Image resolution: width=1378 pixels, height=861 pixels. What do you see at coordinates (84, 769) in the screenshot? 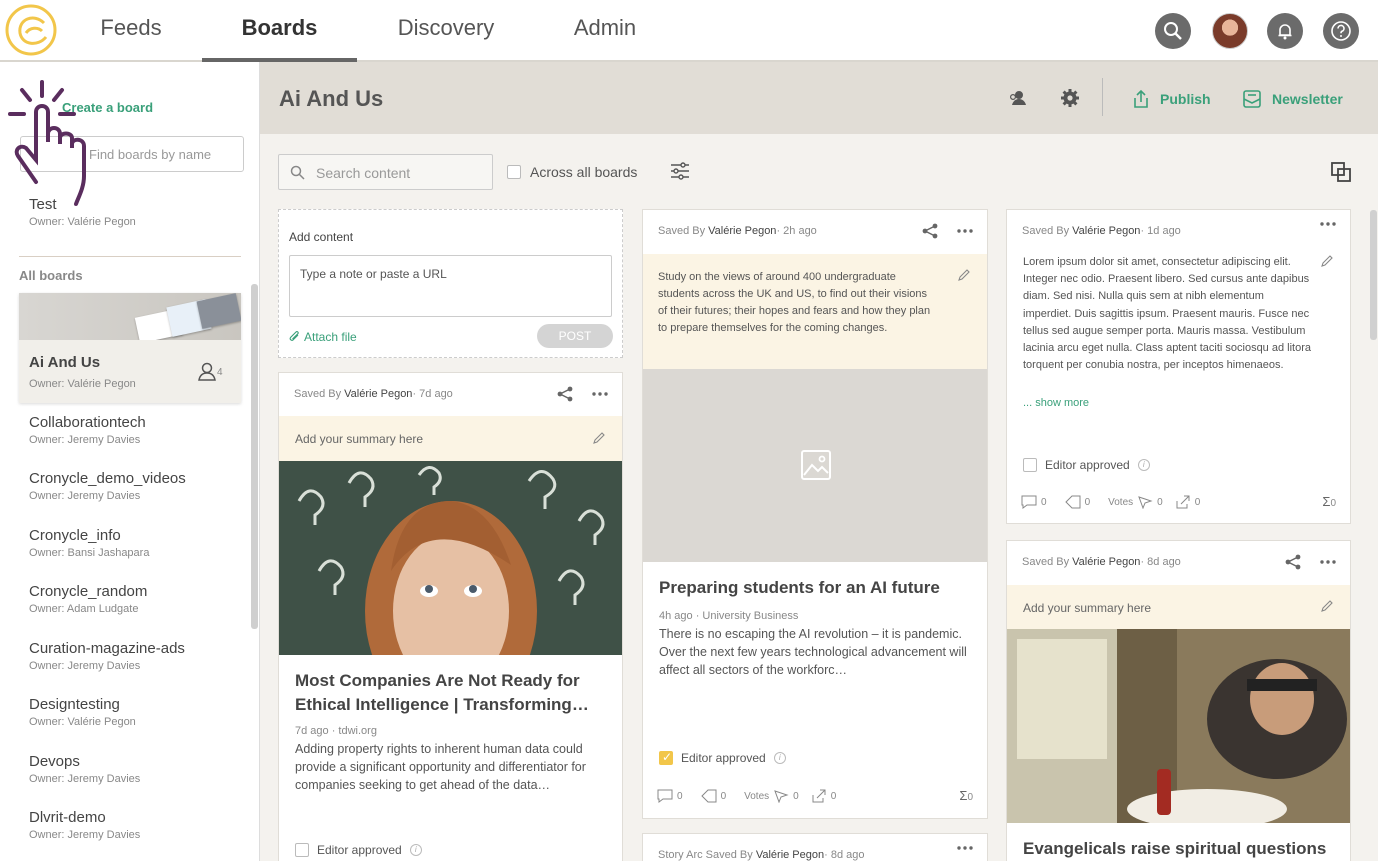
I see `sidebar-item-devops: Devops Owner: Jeremy Davies` at bounding box center [84, 769].